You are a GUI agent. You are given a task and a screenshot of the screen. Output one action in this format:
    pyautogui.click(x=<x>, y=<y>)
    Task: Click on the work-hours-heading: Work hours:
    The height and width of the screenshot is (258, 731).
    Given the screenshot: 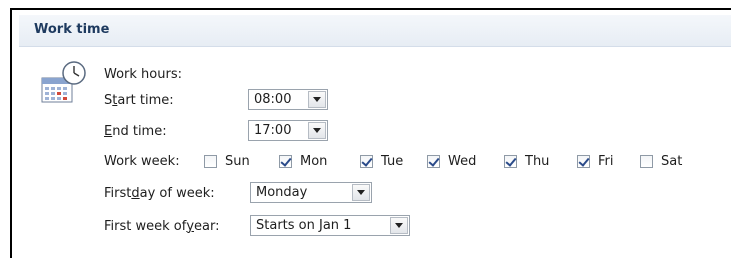 What is the action you would take?
    pyautogui.click(x=143, y=74)
    